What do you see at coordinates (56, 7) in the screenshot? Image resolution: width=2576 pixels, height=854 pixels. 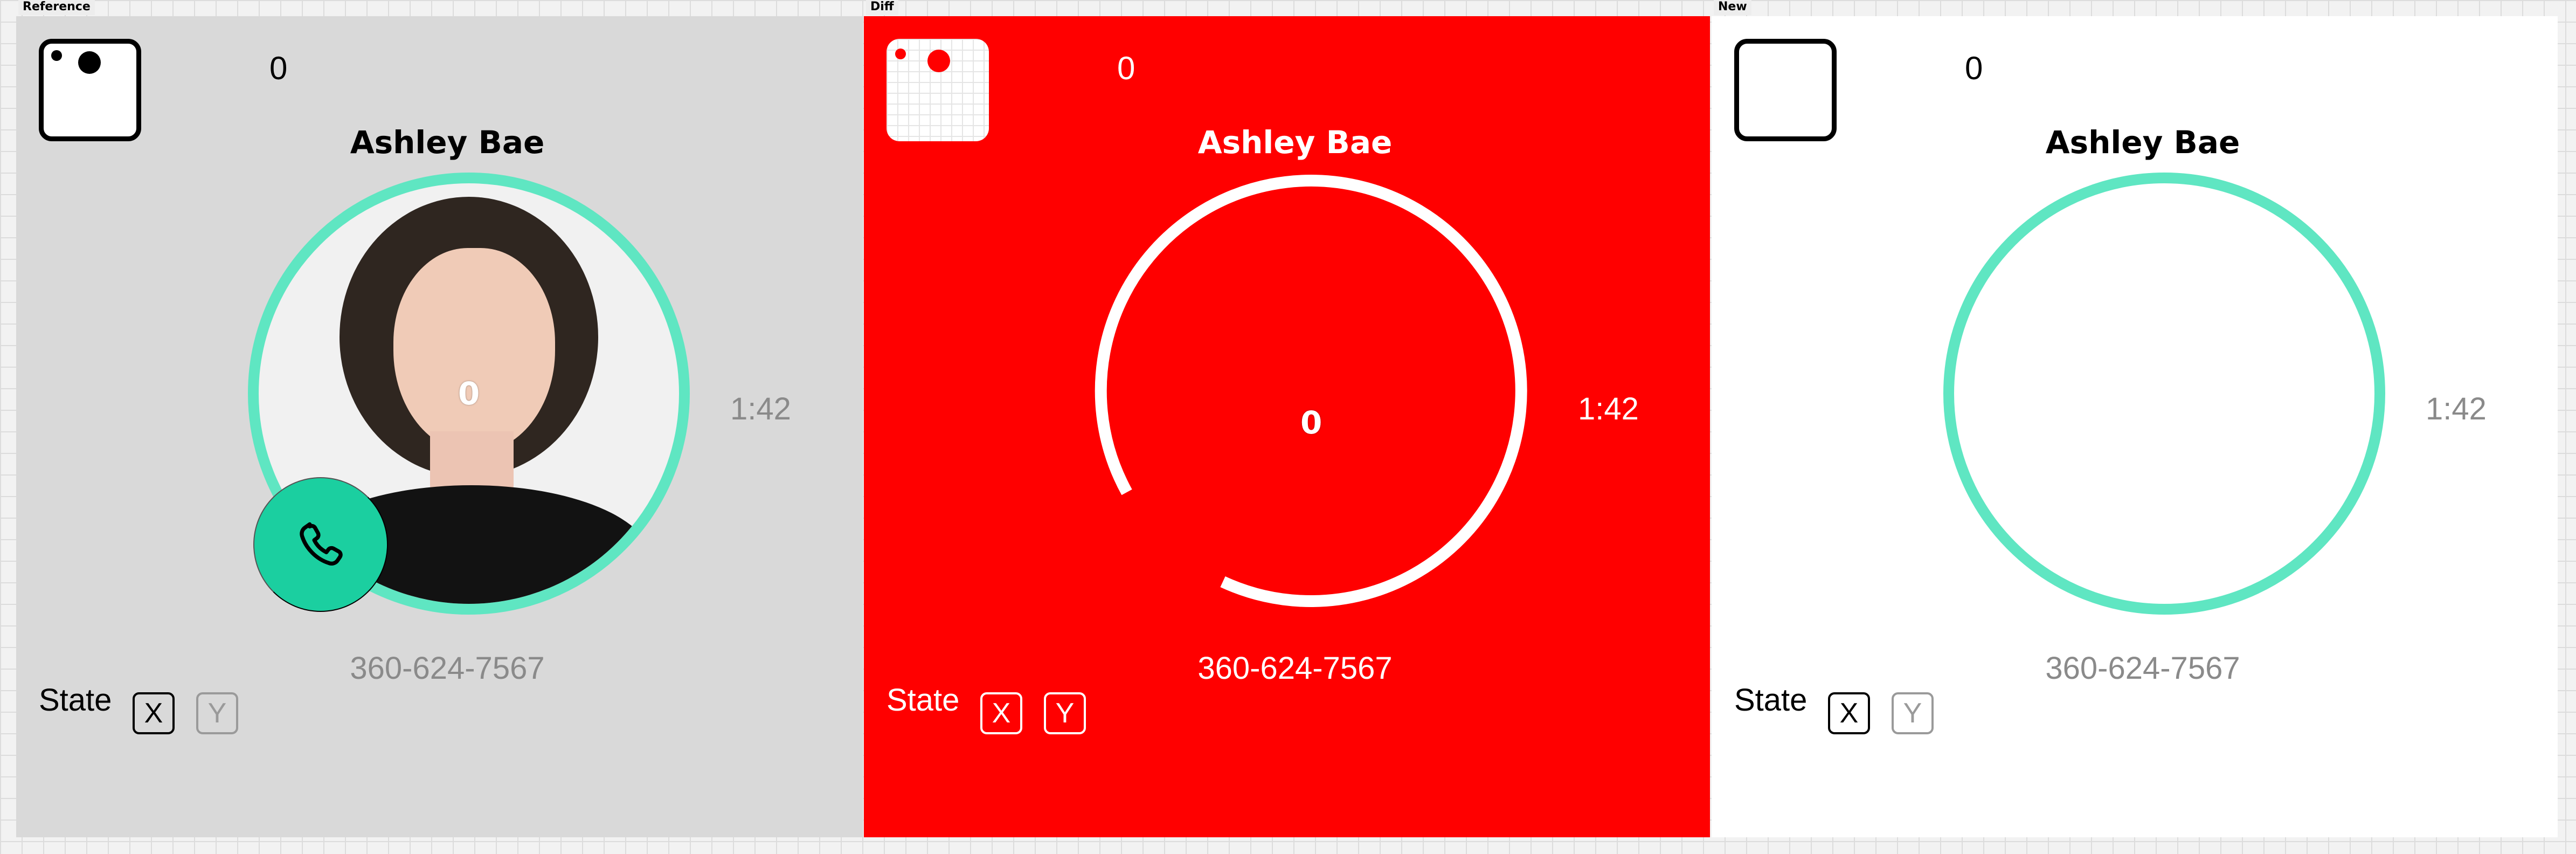 I see `reference-label: Reference` at bounding box center [56, 7].